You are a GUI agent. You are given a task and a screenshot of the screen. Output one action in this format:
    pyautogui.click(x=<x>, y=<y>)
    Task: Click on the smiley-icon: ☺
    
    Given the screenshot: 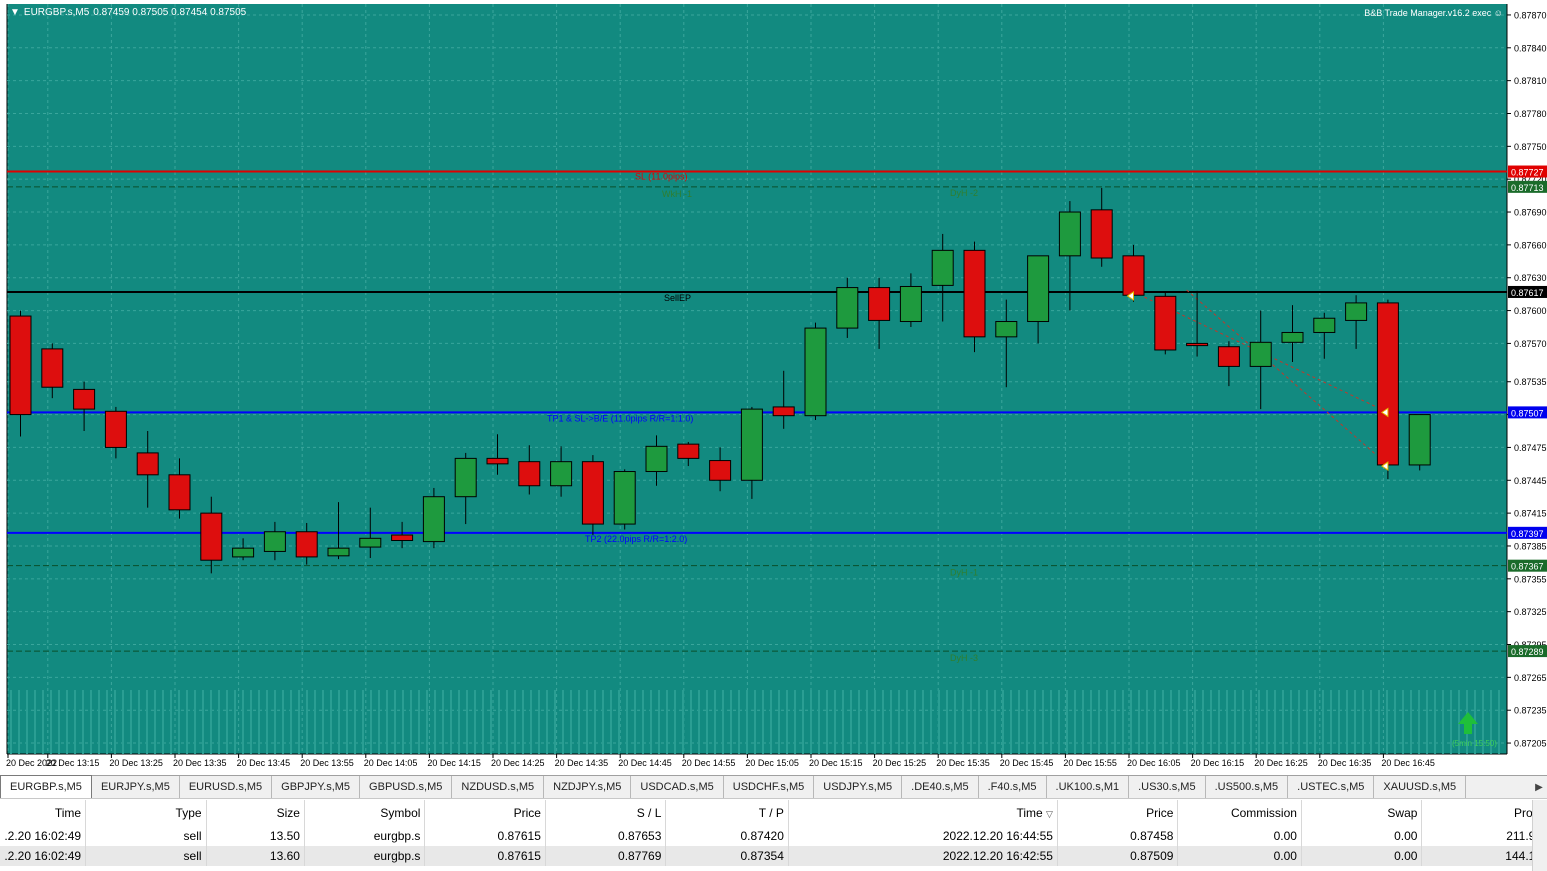 What is the action you would take?
    pyautogui.click(x=1498, y=13)
    